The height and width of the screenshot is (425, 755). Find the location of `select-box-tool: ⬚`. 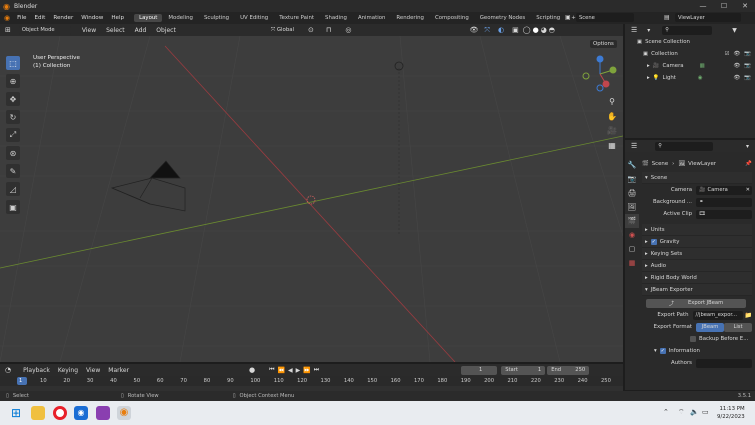

select-box-tool: ⬚ is located at coordinates (13, 63).